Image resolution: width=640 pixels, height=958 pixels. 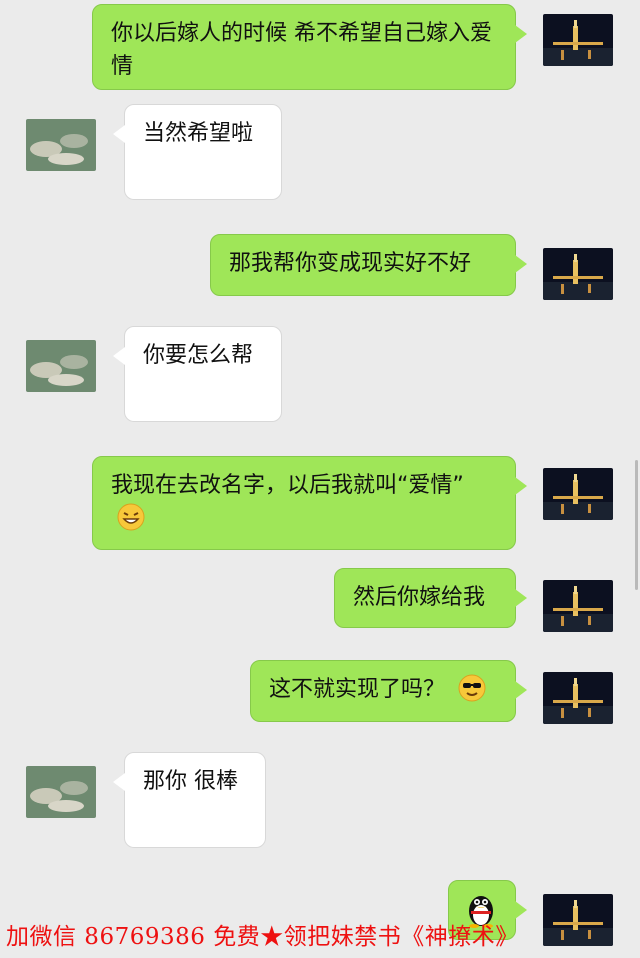 I want to click on message-bubble-sent: 我现在去改名字，以后我就叫“爱情”, so click(x=309, y=503).